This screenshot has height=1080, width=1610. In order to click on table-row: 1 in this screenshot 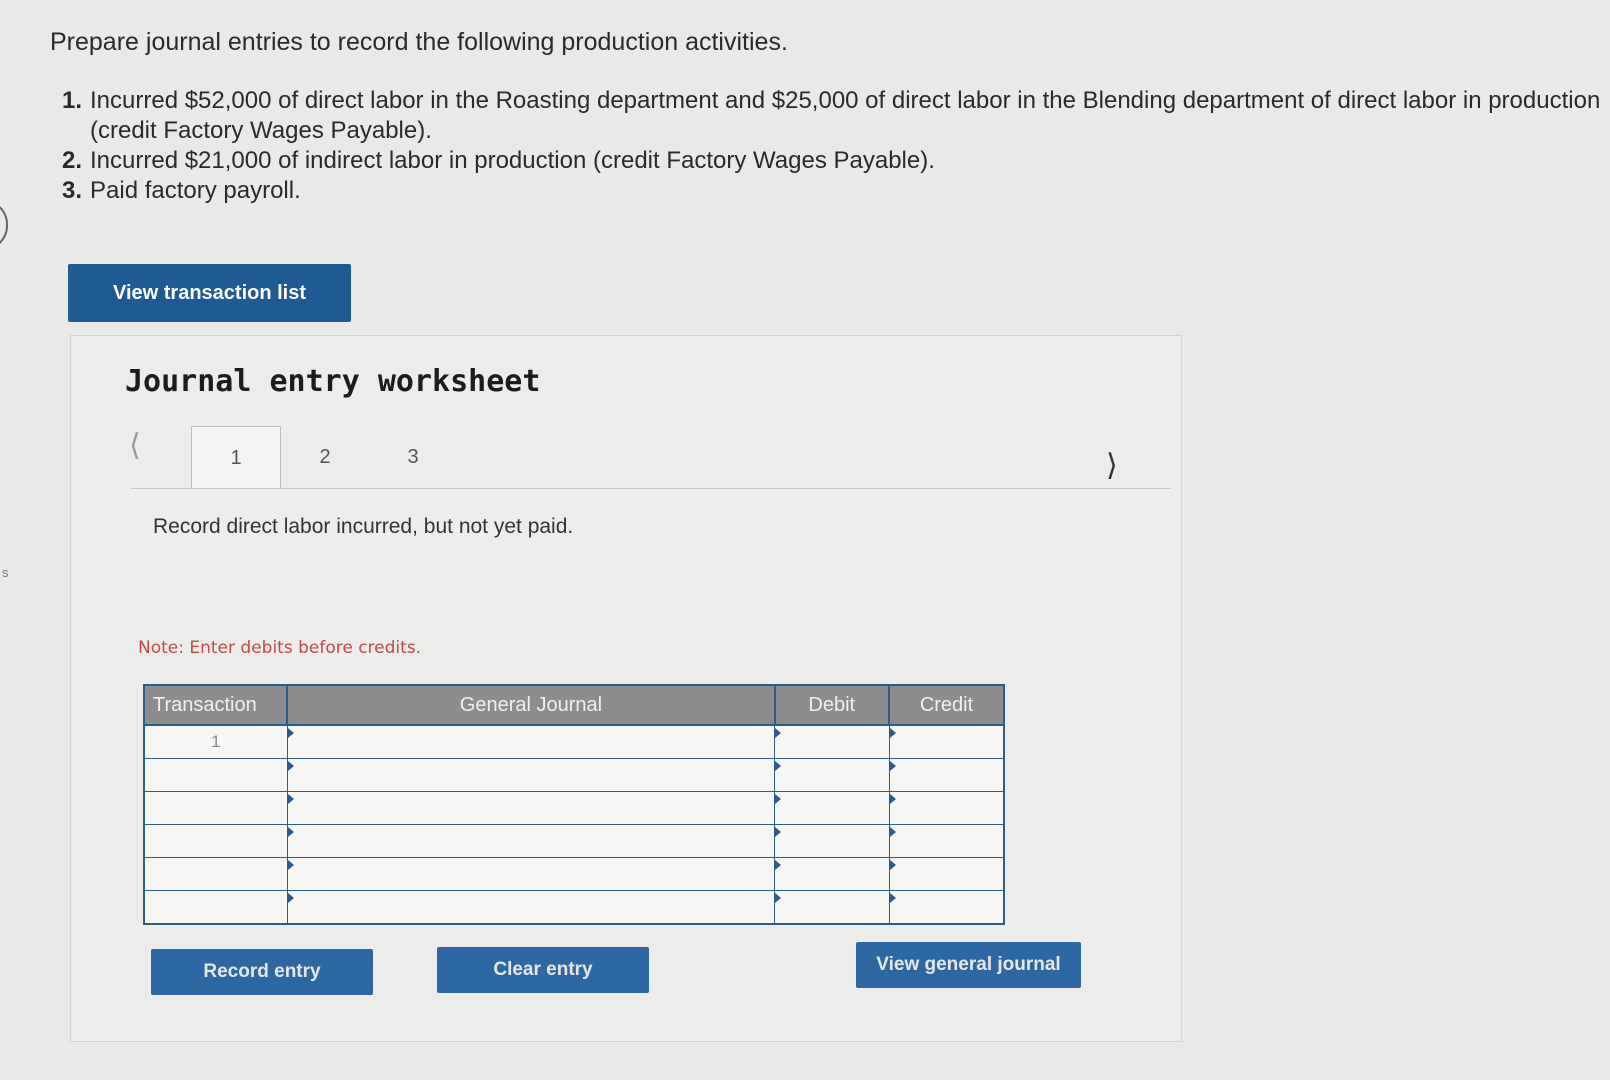, I will do `click(574, 741)`.